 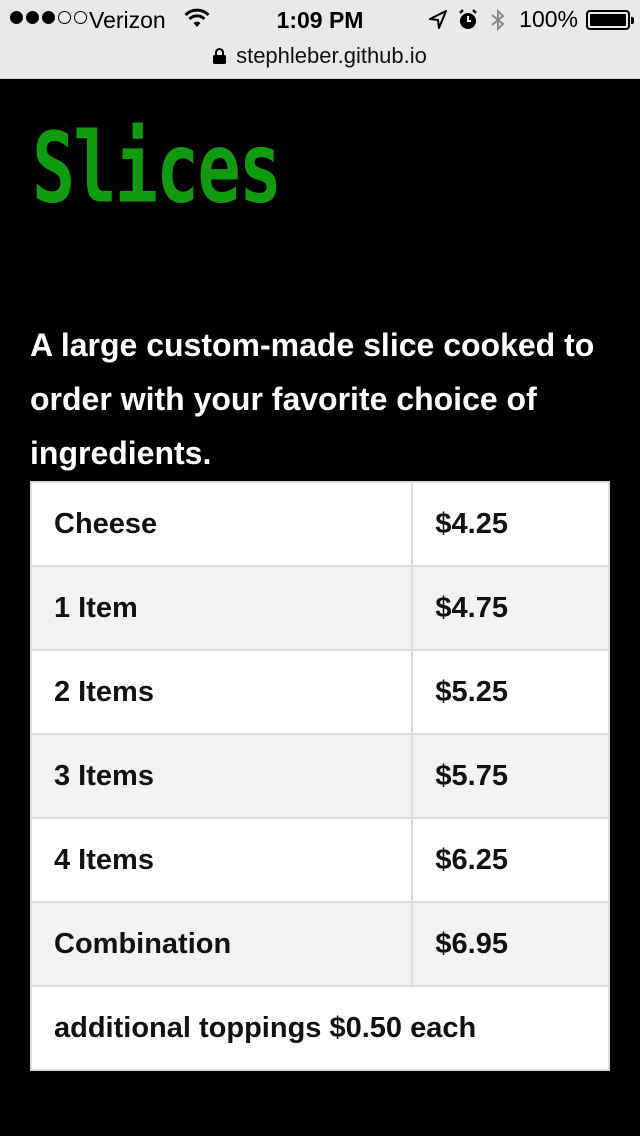 I want to click on location-arrow-icon, so click(x=438, y=19).